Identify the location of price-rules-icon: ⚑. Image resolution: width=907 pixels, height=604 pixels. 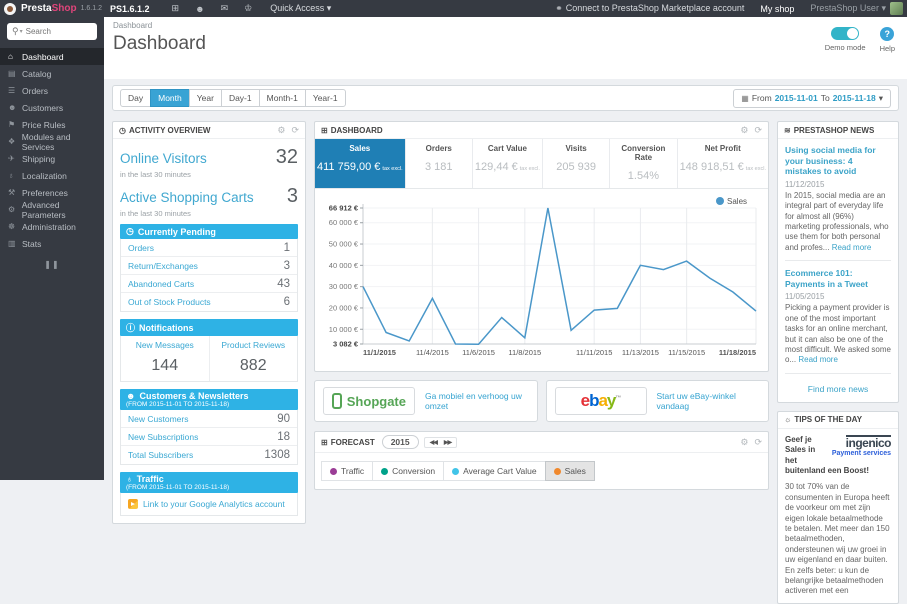
(12, 124).